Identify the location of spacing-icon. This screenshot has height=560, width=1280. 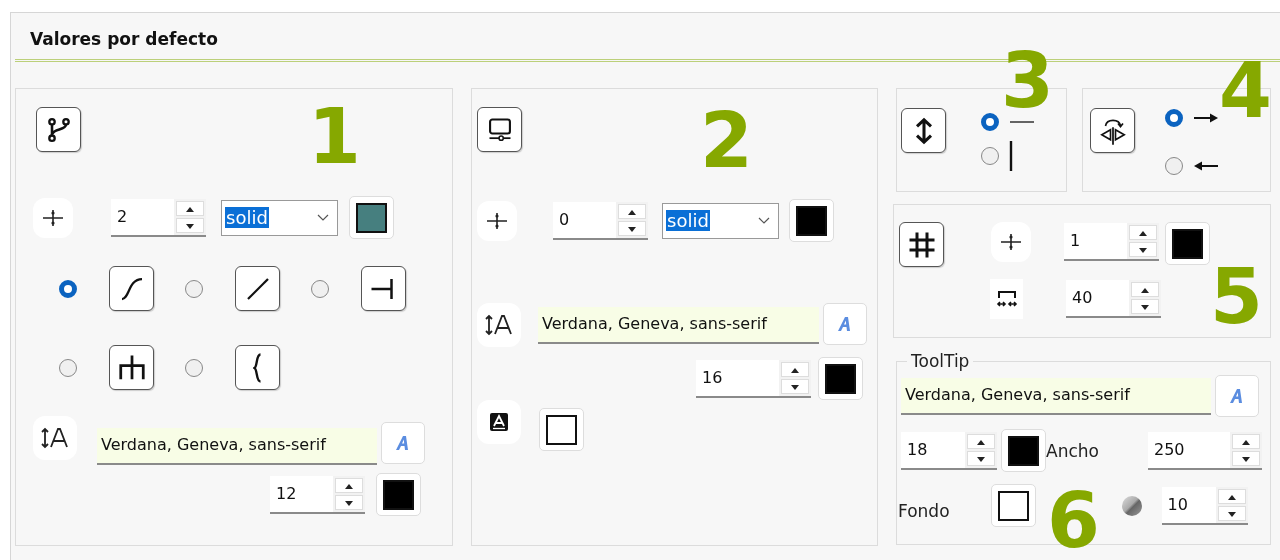
(1006, 299).